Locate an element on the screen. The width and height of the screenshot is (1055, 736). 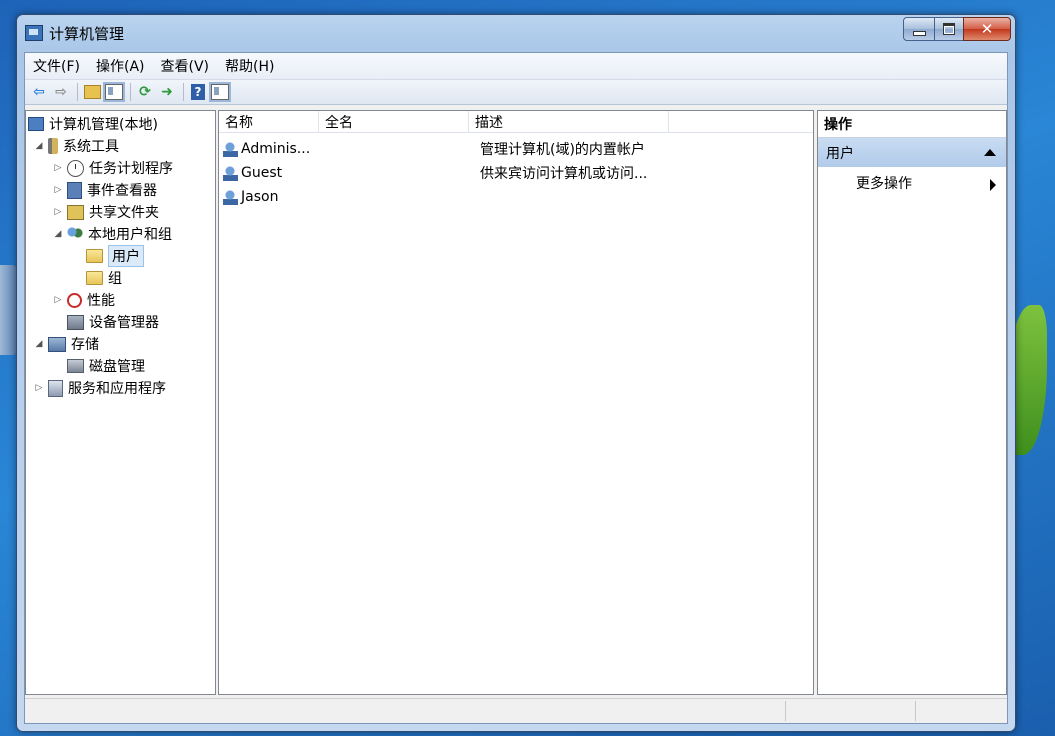
tree-label-selected: 用户 is located at coordinates (126, 256).